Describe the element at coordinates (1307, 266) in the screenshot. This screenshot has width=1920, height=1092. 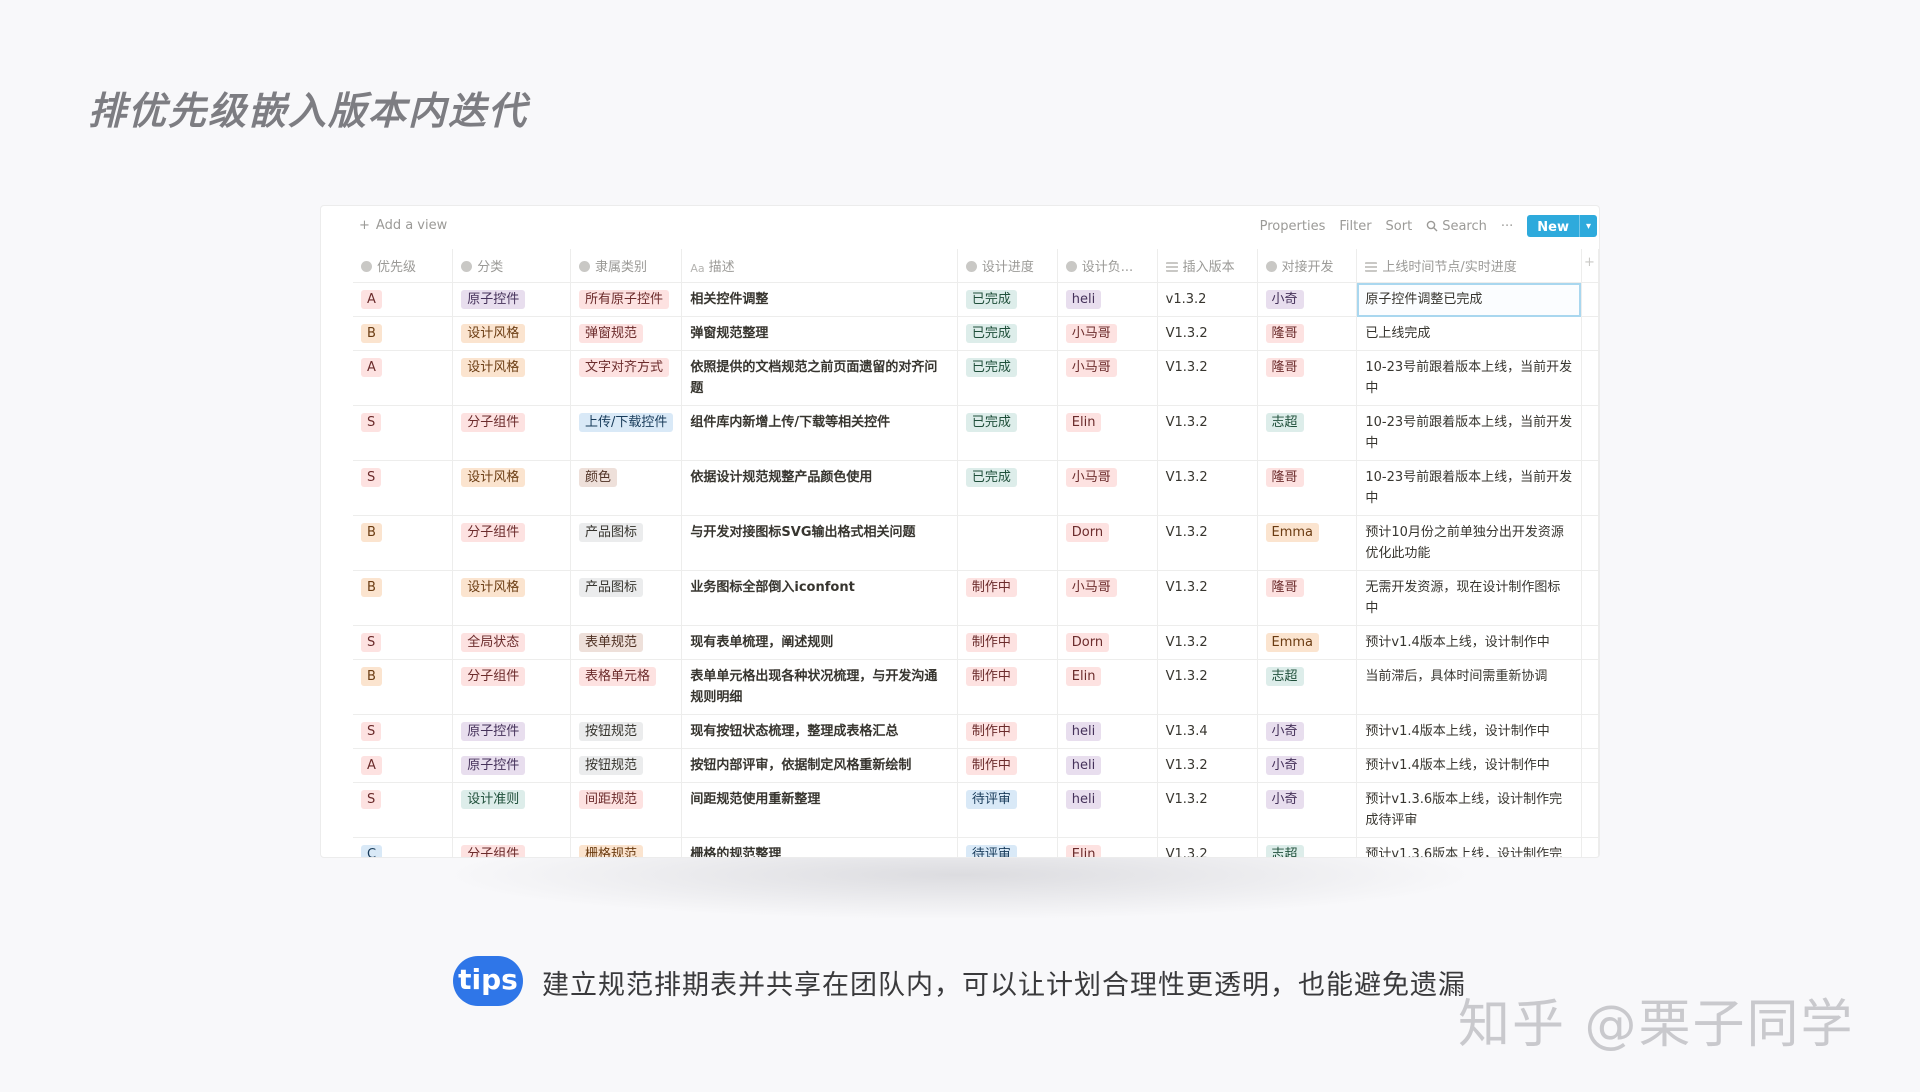
I see `column-header: 对接开发` at that location.